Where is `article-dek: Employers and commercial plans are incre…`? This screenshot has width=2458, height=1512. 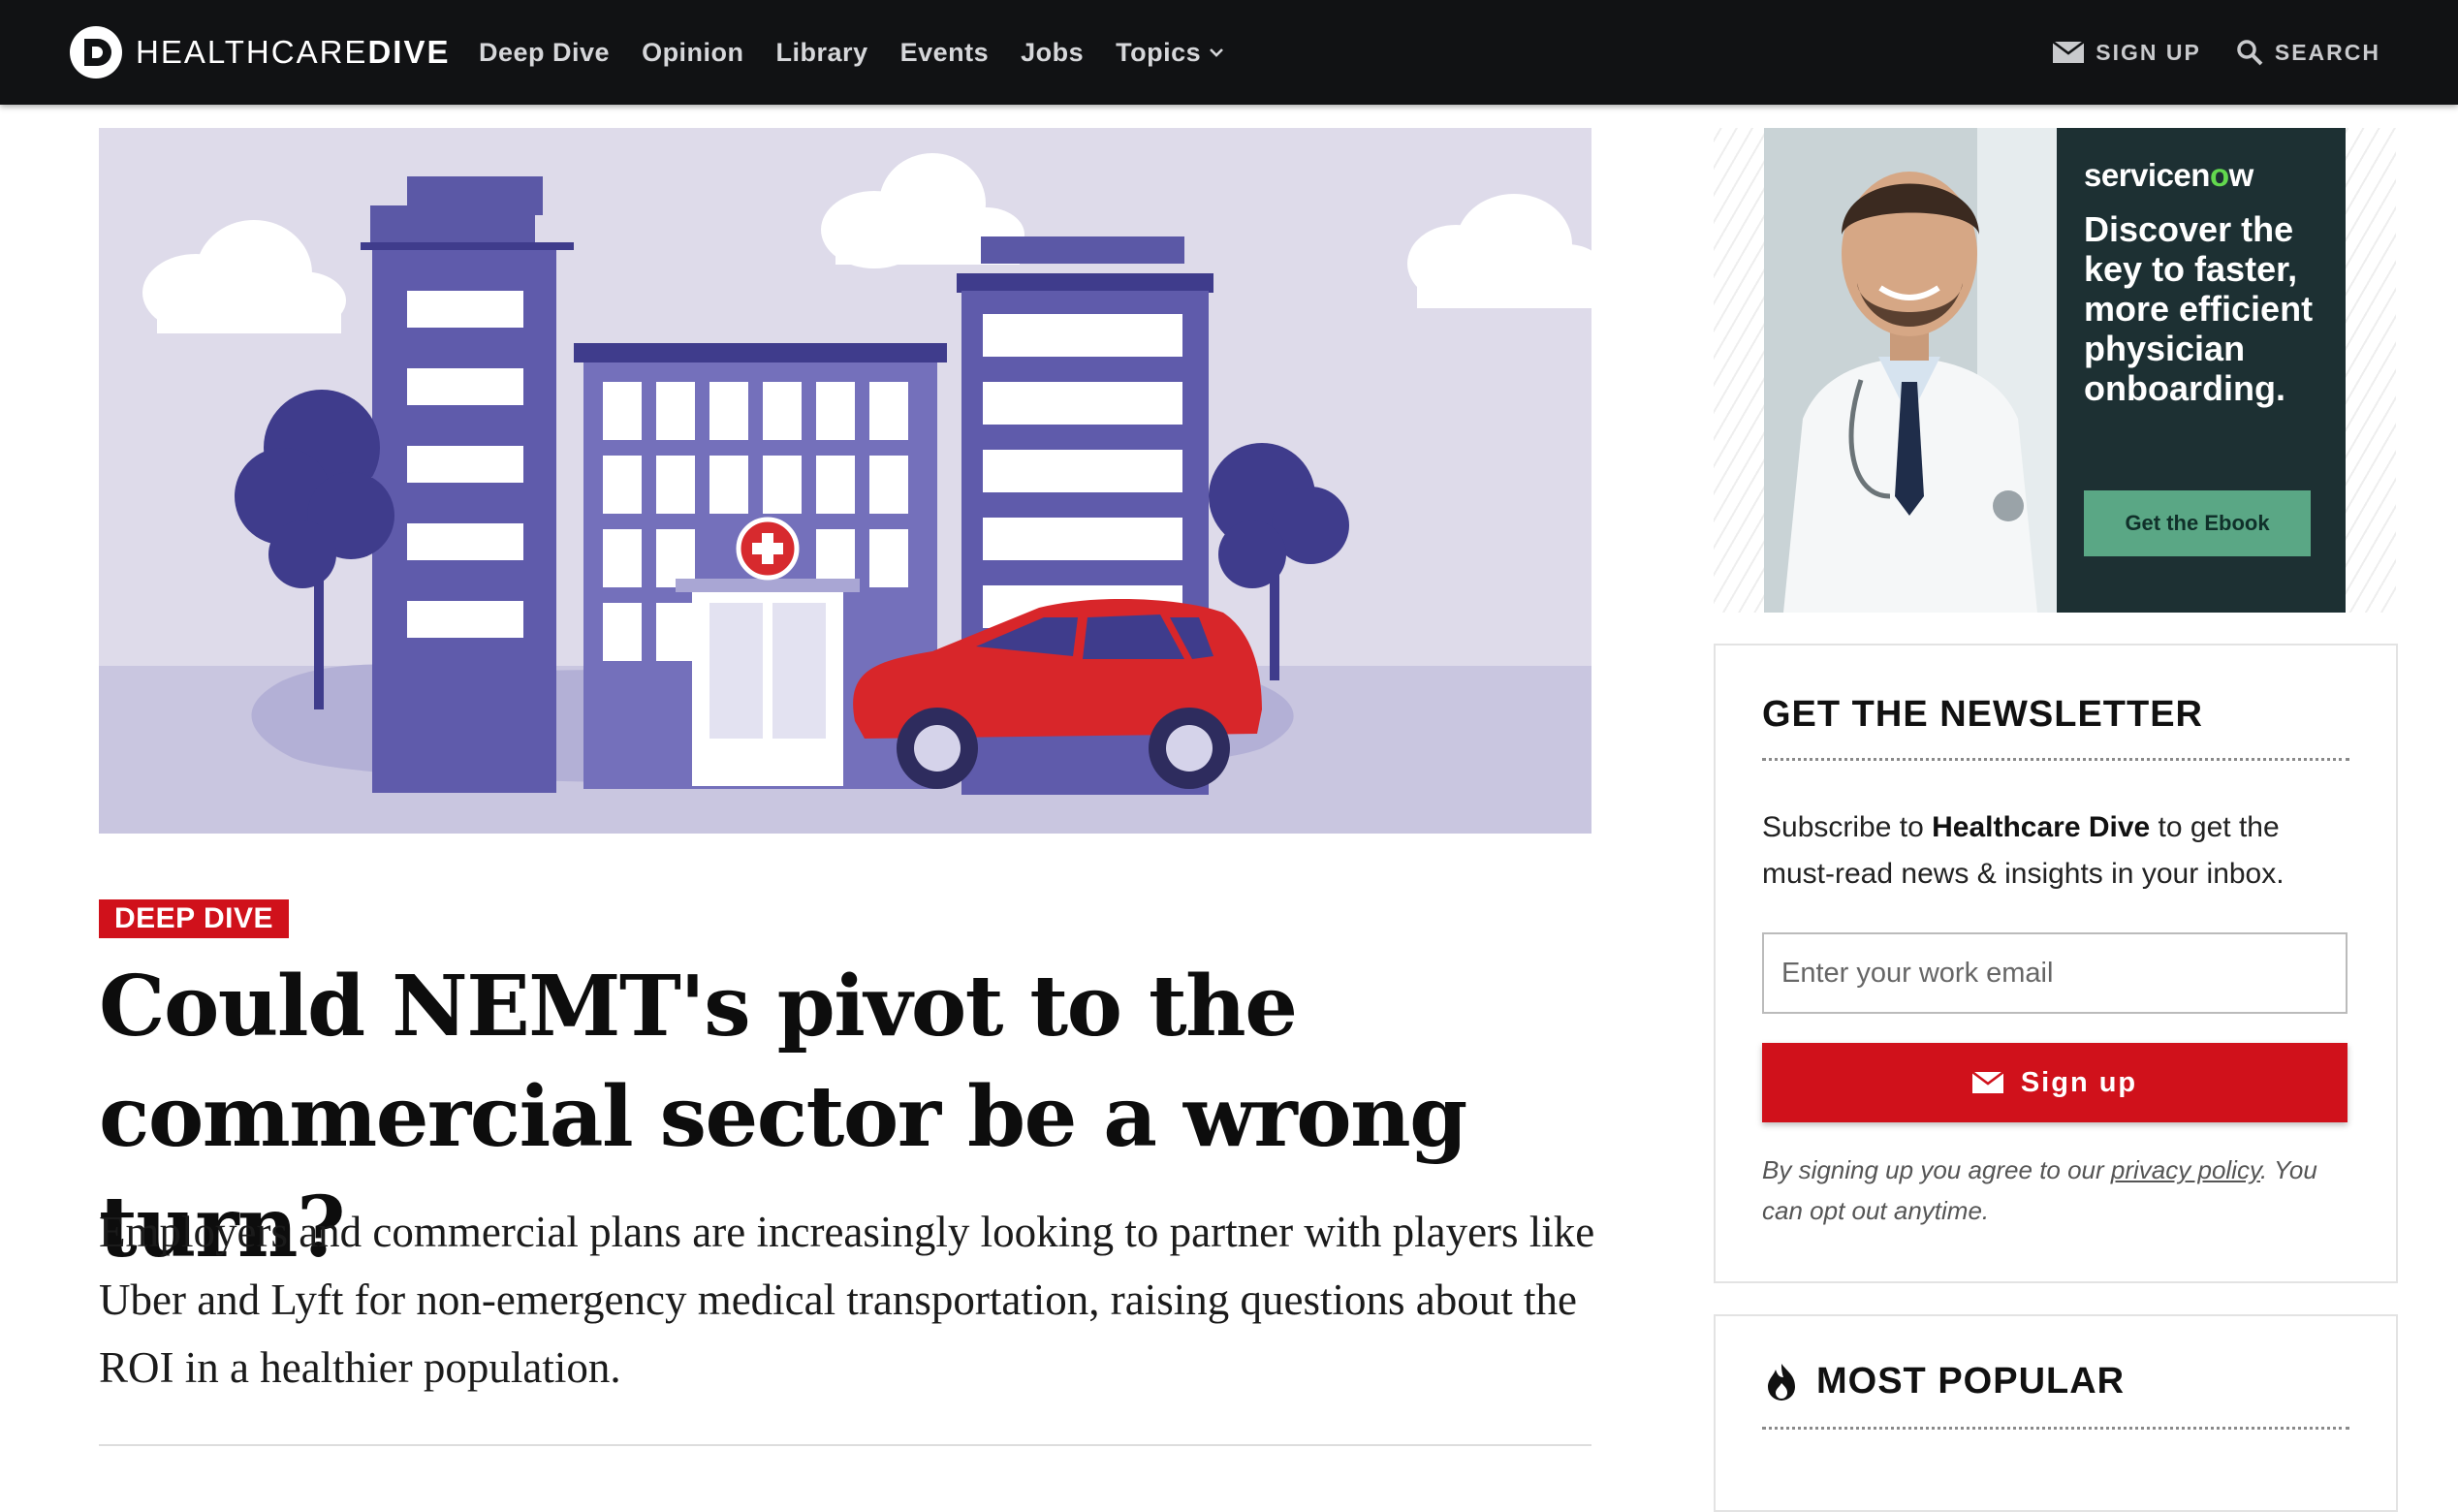 article-dek: Employers and commercial plans are incre… is located at coordinates (847, 1300).